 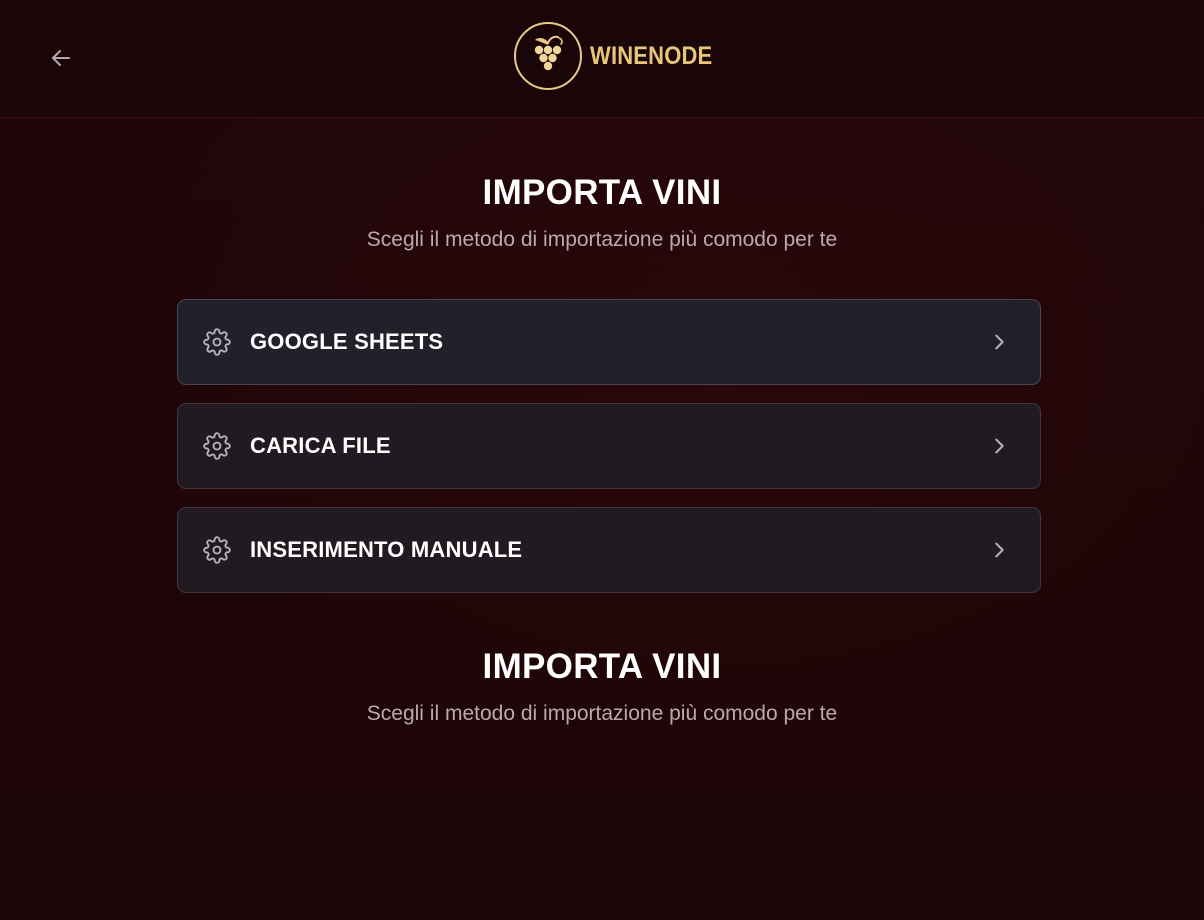 I want to click on option-label: INSERIMENTO MANUALE, so click(x=386, y=549).